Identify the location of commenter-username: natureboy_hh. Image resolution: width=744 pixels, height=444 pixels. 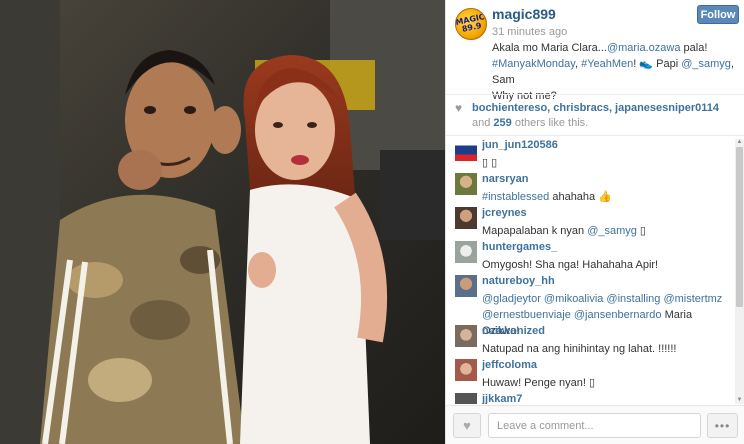
(518, 281).